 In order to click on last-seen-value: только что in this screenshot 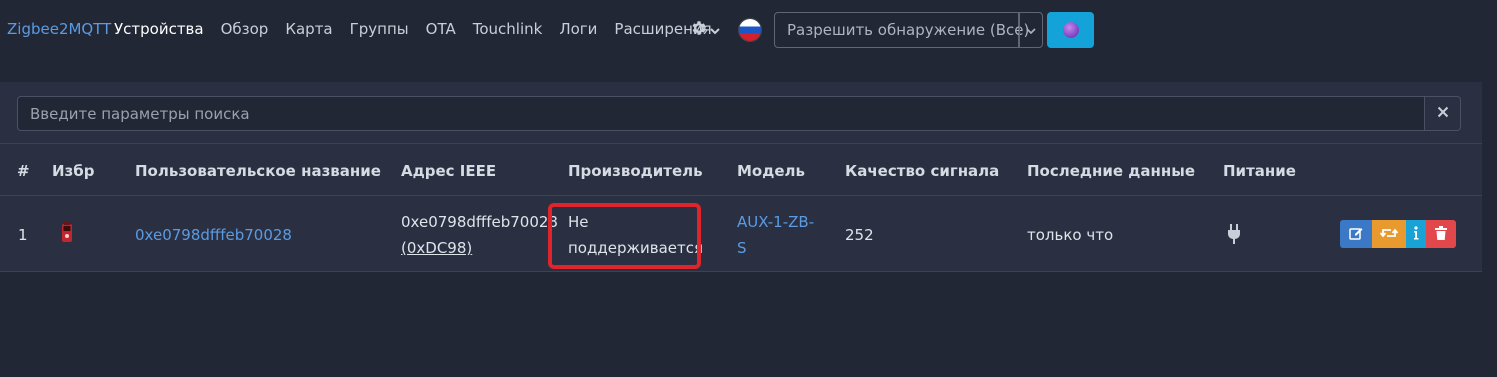, I will do `click(1070, 235)`.